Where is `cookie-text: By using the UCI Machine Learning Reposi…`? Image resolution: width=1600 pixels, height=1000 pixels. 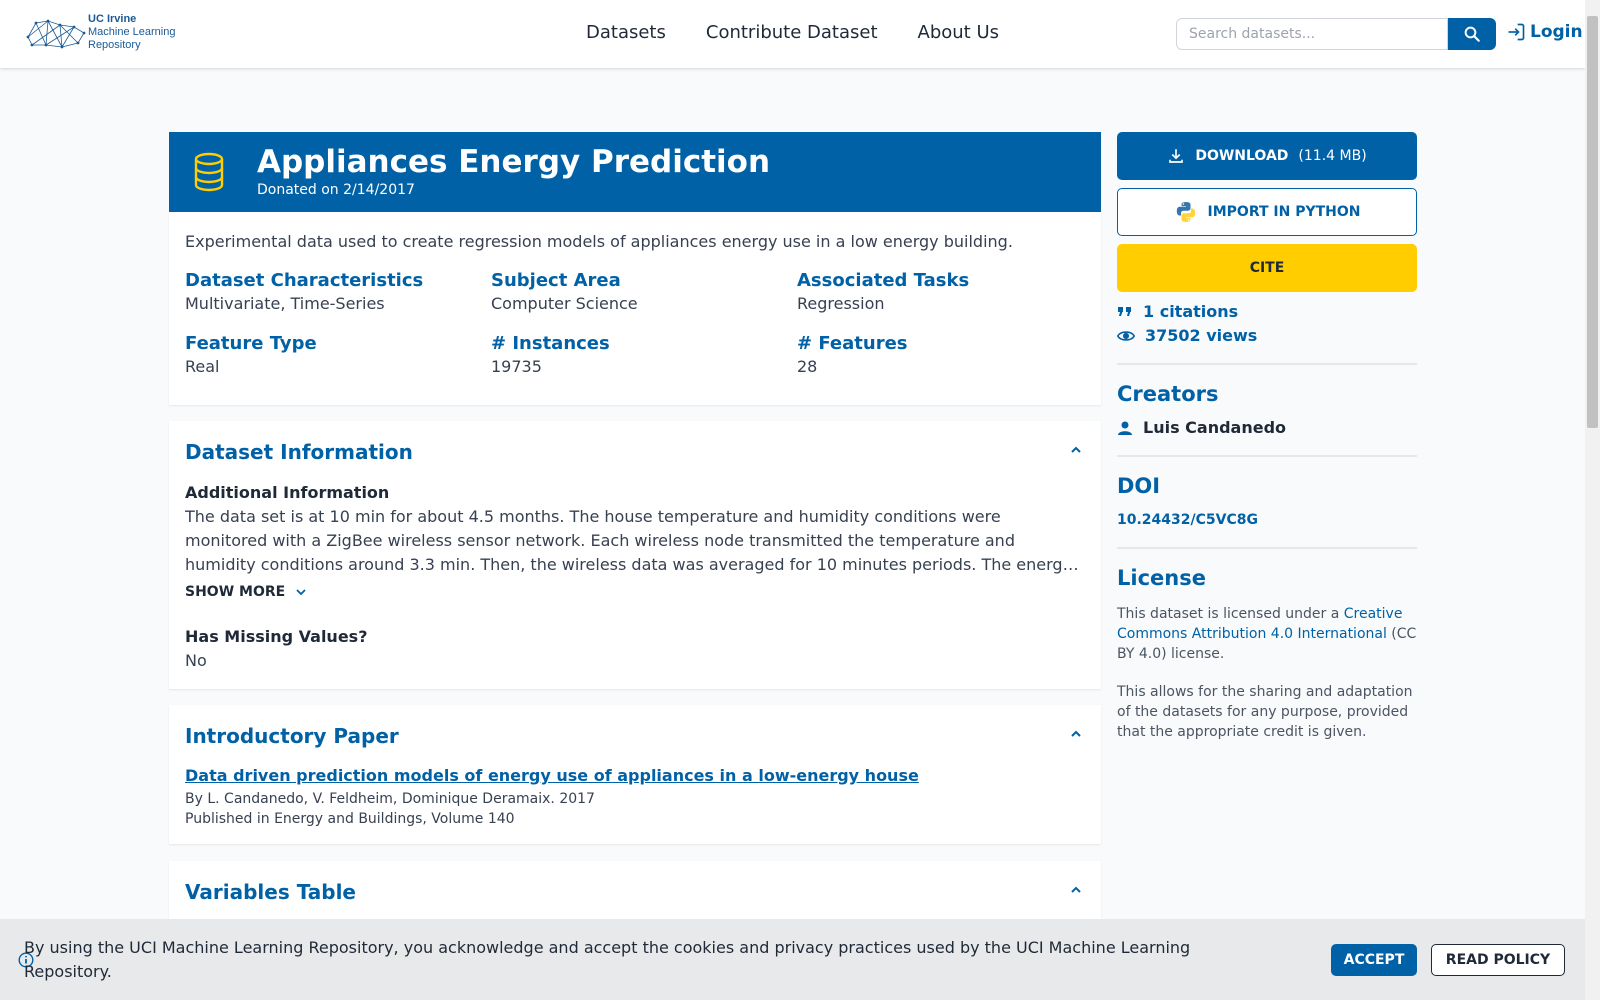
cookie-text: By using the UCI Machine Learning Reposi… is located at coordinates (607, 959).